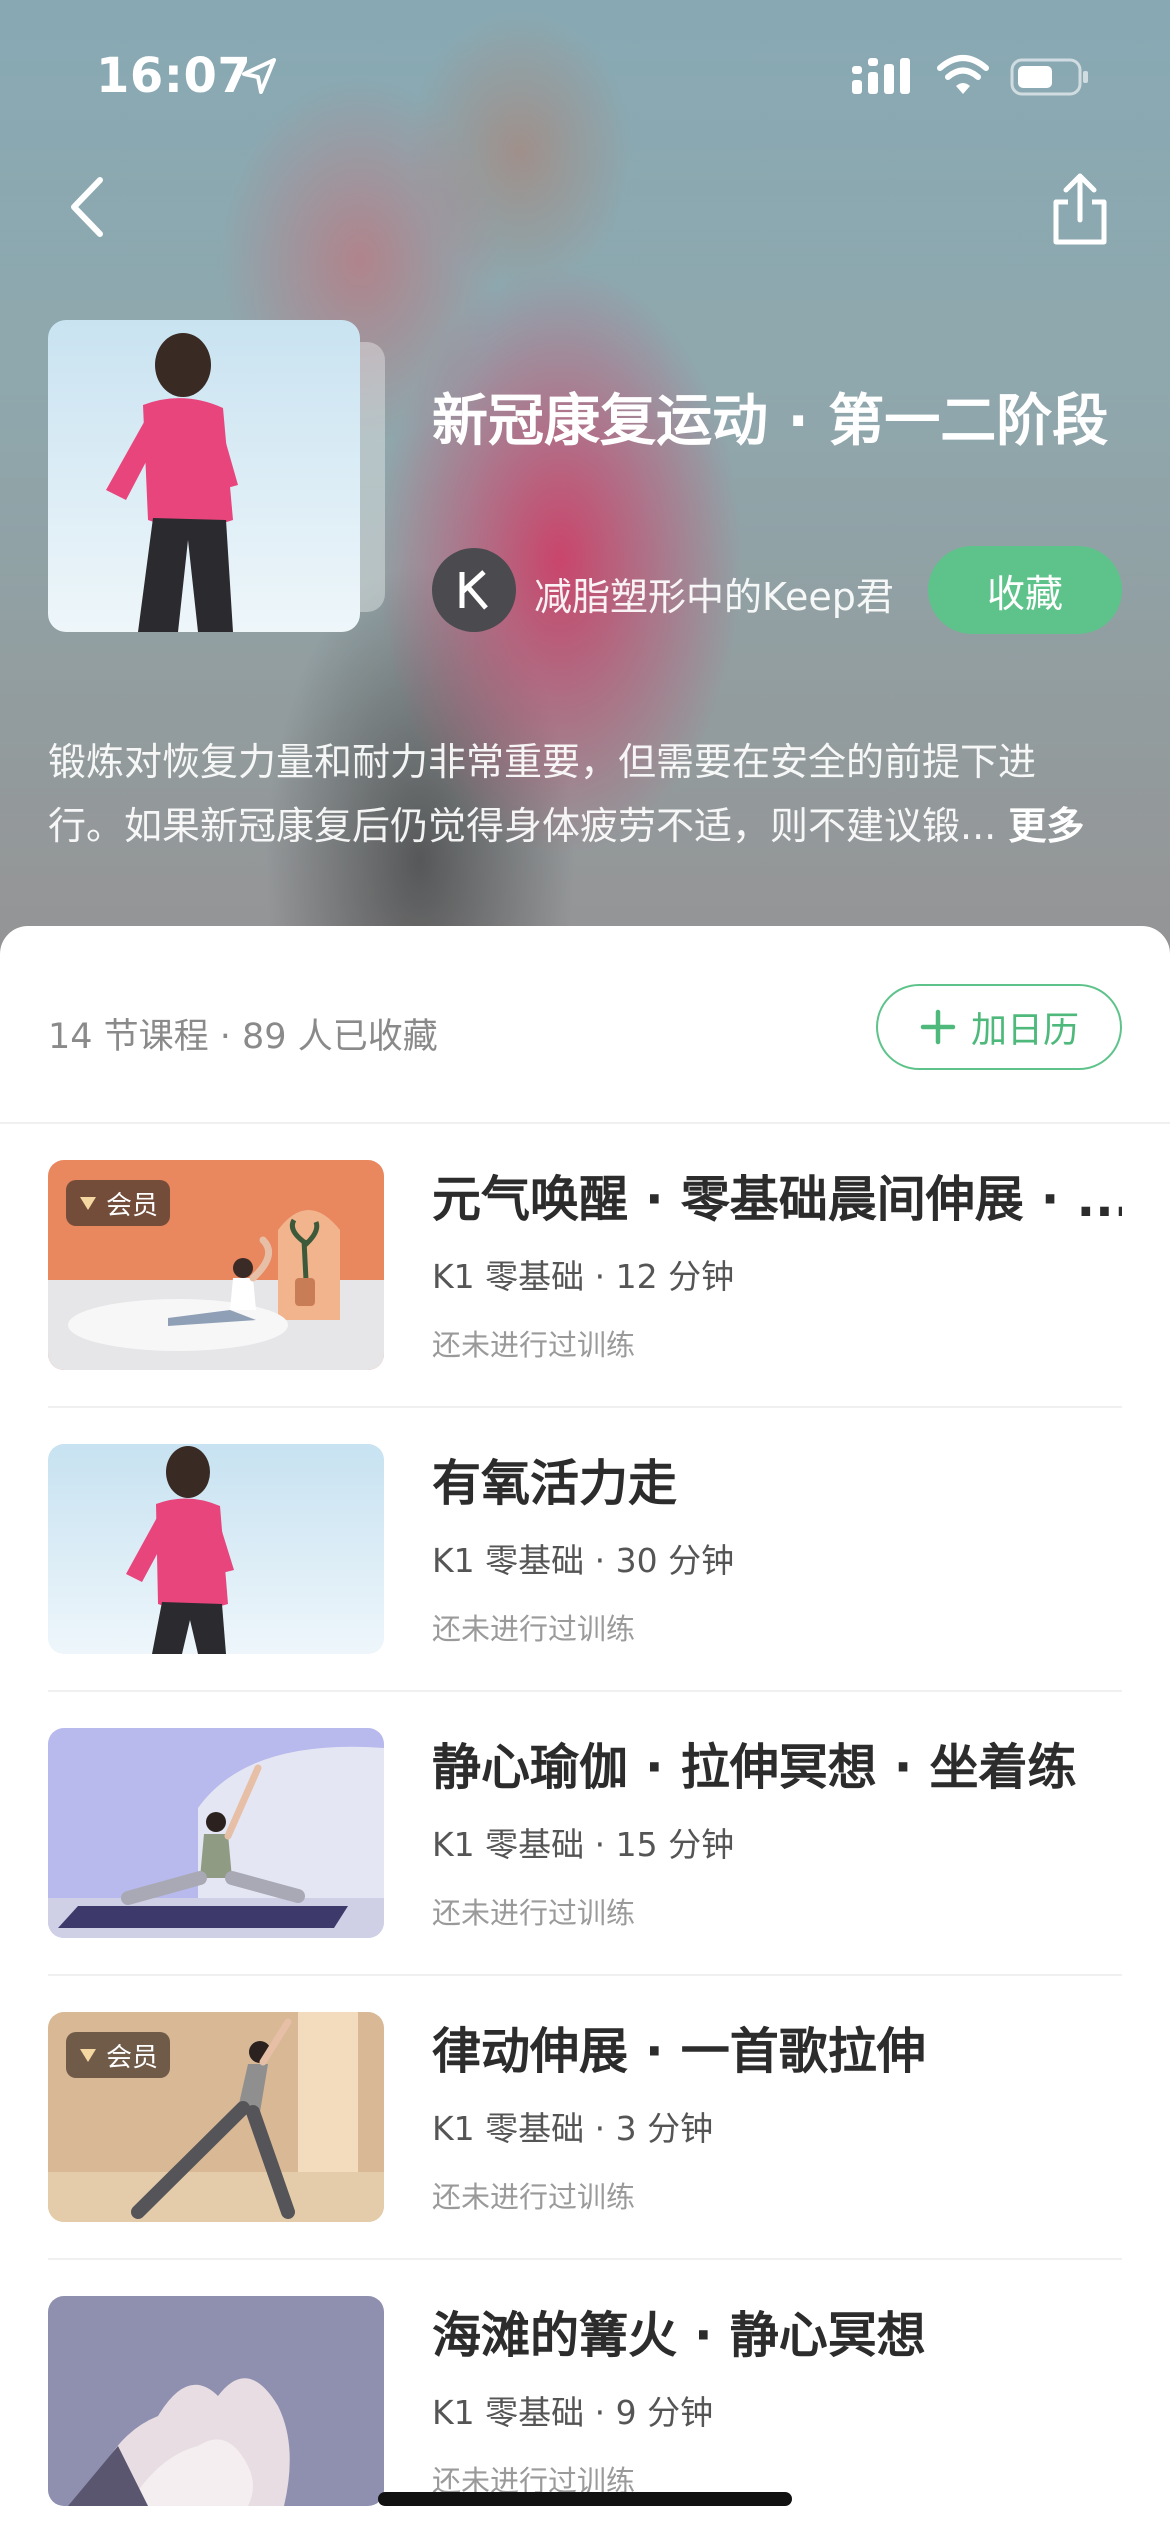 The width and height of the screenshot is (1170, 2532). I want to click on course-meta: K1 零基础 · 15 分钟, so click(583, 1844).